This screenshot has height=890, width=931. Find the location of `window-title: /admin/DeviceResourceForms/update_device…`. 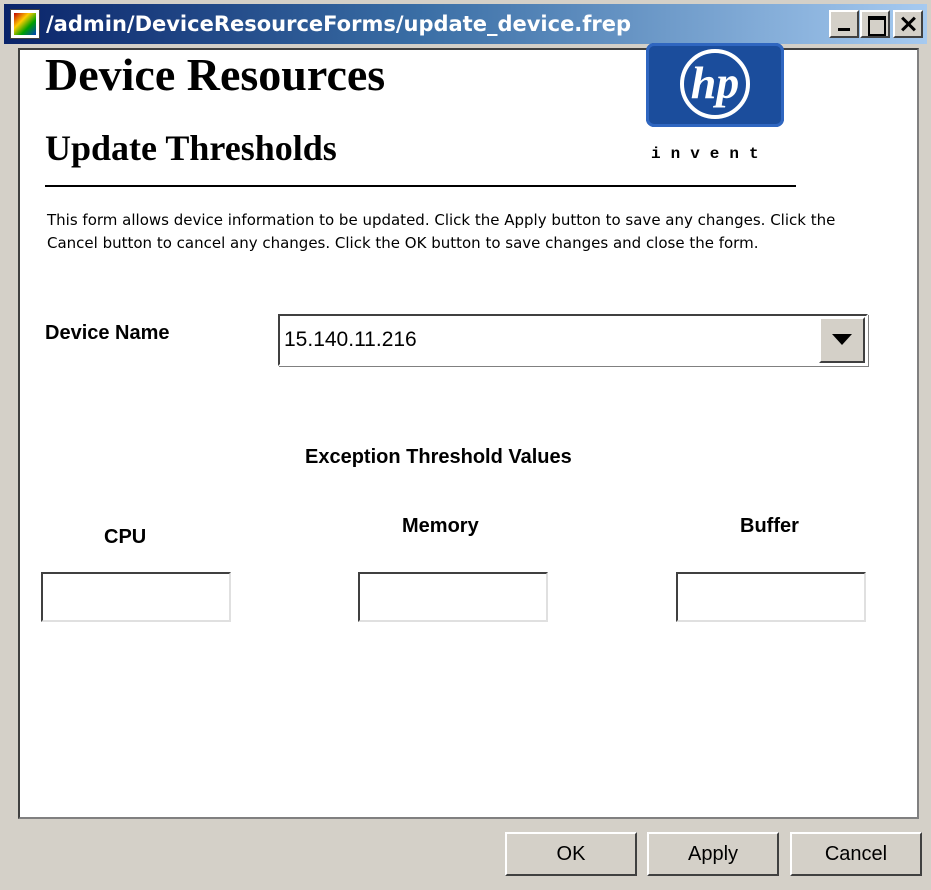

window-title: /admin/DeviceResourceForms/update_device… is located at coordinates (339, 24).